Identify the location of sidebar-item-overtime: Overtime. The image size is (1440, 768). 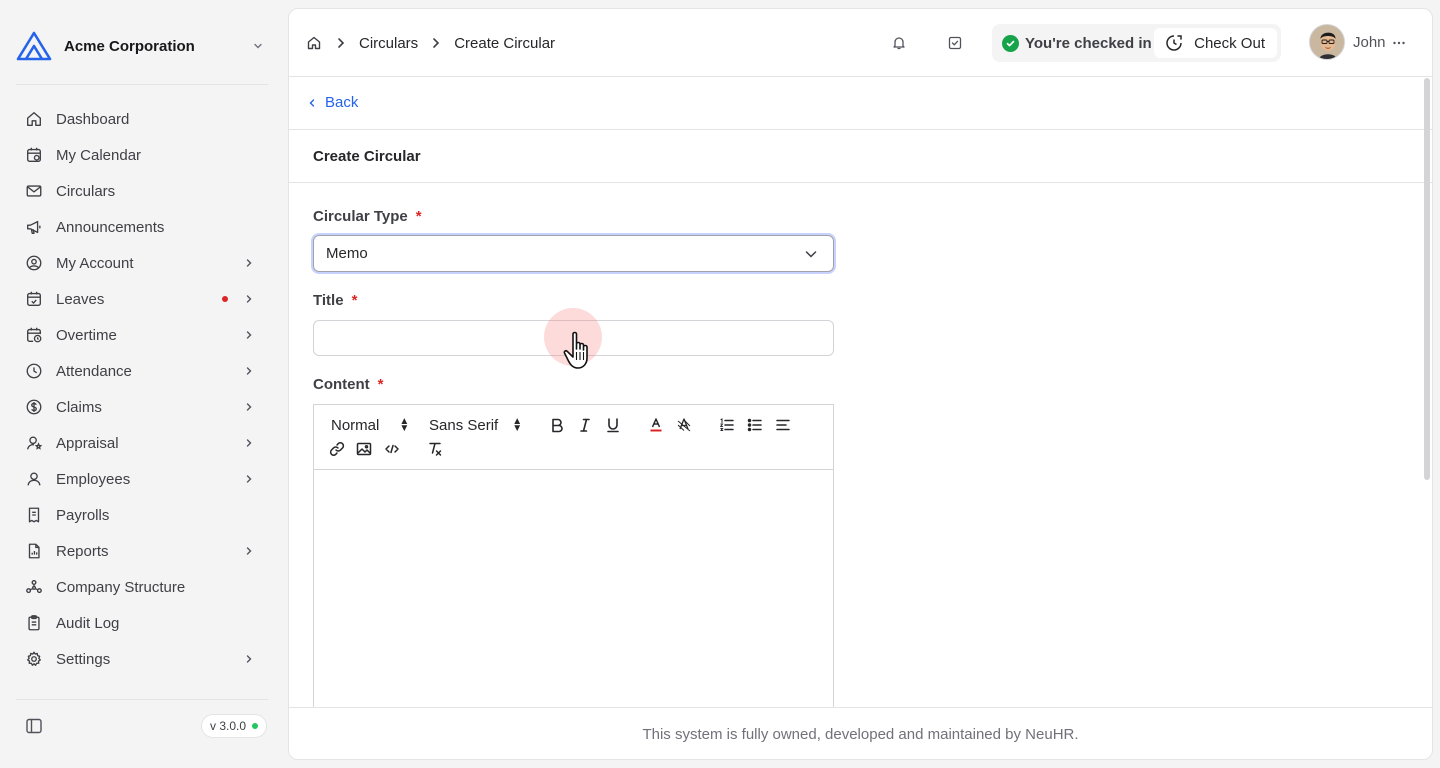
(142, 335).